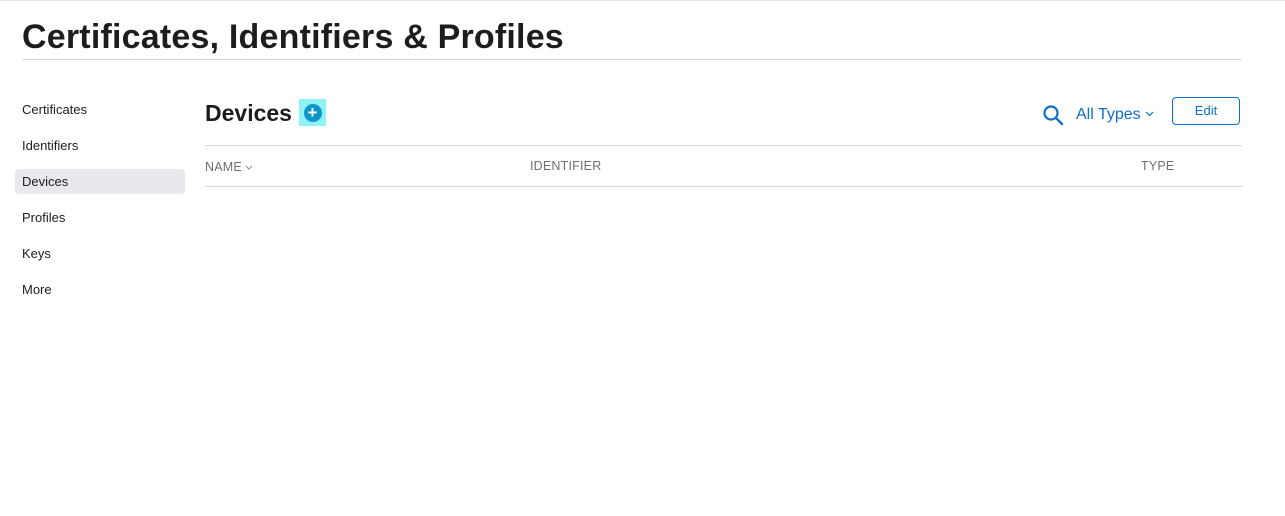  Describe the element at coordinates (723, 166) in the screenshot. I see `table-header: NAME IDENTIFIER TYPE` at that location.